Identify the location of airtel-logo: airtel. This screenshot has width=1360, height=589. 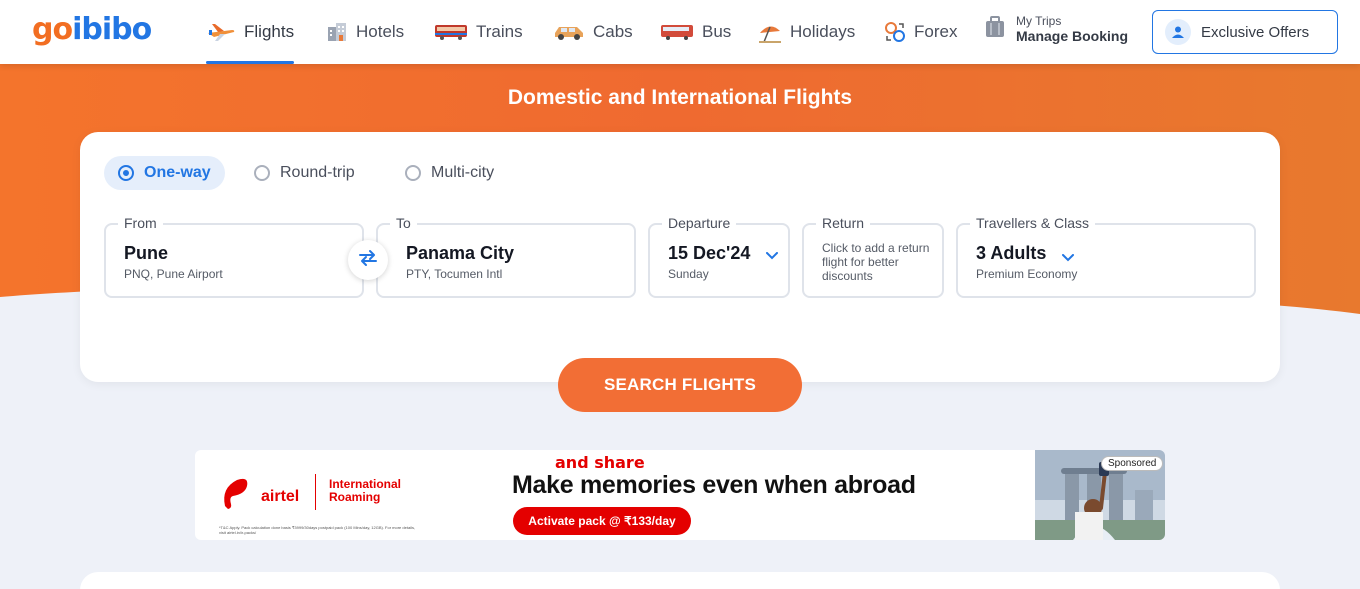
(259, 496).